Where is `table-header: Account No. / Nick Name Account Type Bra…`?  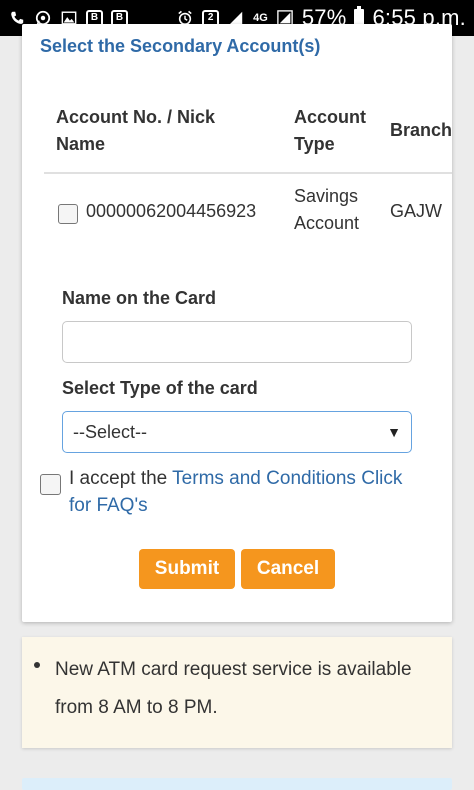
table-header: Account No. / Nick Name Account Type Bra… is located at coordinates (248, 134).